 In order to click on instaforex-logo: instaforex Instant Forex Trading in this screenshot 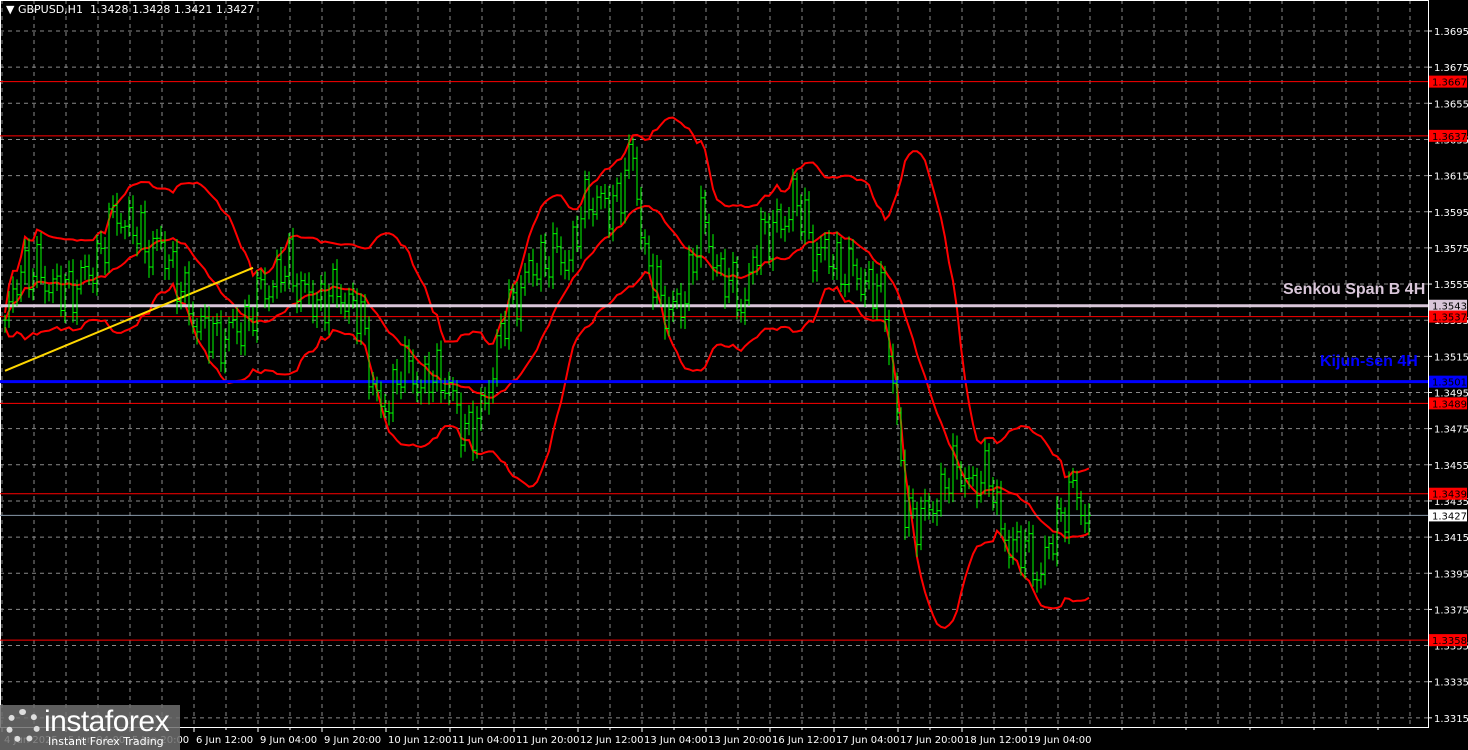, I will do `click(90, 727)`.